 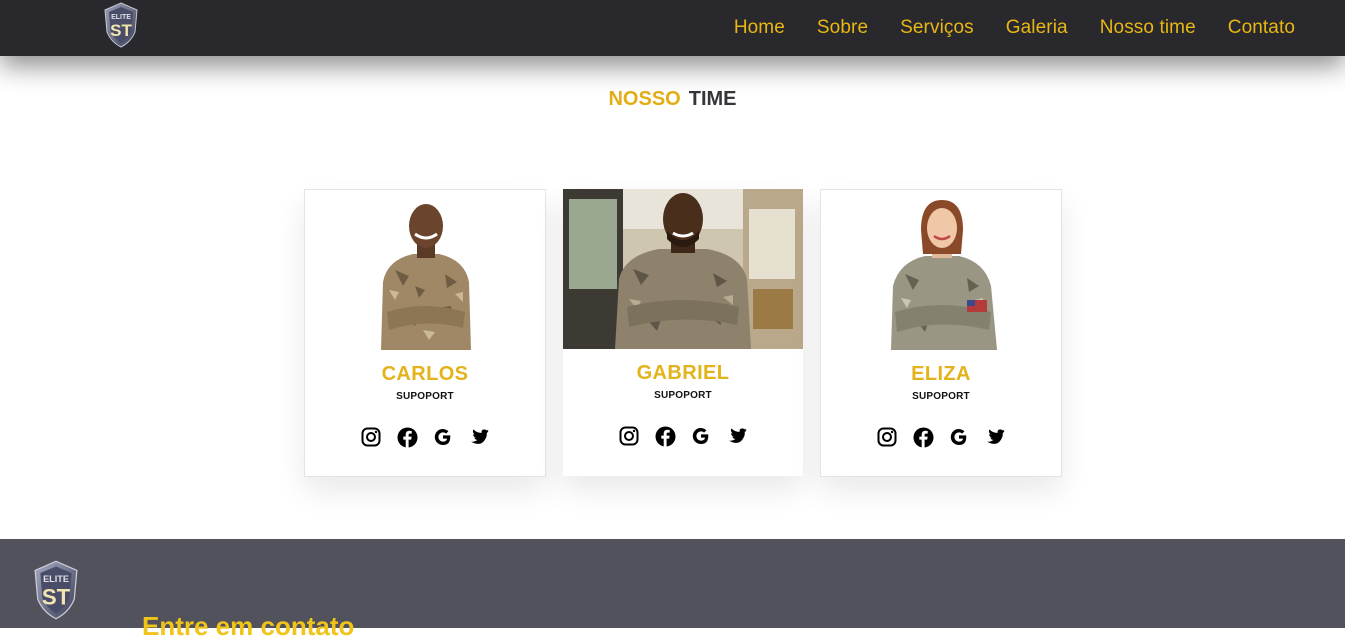 I want to click on team-photo-eliza, so click(x=941, y=270).